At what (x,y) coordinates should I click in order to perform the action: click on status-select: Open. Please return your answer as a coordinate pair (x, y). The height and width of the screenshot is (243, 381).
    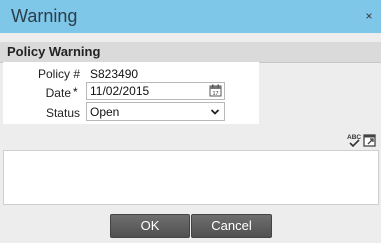
    Looking at the image, I should click on (155, 111).